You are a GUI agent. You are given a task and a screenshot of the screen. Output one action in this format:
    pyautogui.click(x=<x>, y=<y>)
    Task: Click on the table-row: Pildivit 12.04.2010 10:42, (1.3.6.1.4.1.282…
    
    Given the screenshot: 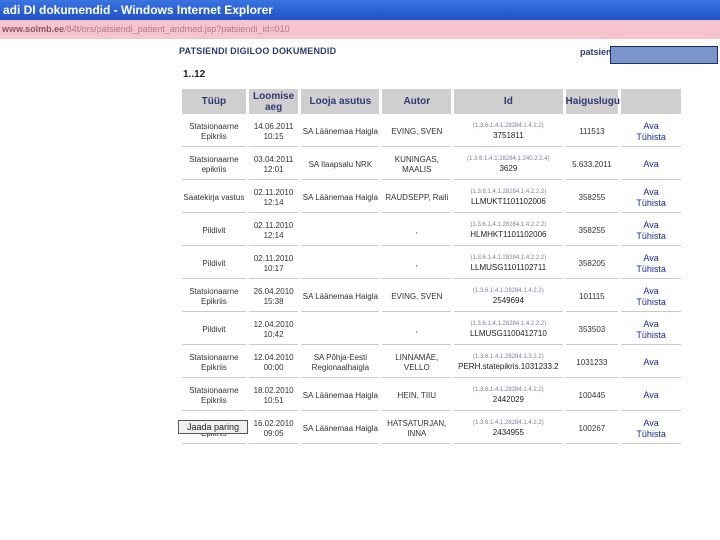 What is the action you would take?
    pyautogui.click(x=431, y=330)
    